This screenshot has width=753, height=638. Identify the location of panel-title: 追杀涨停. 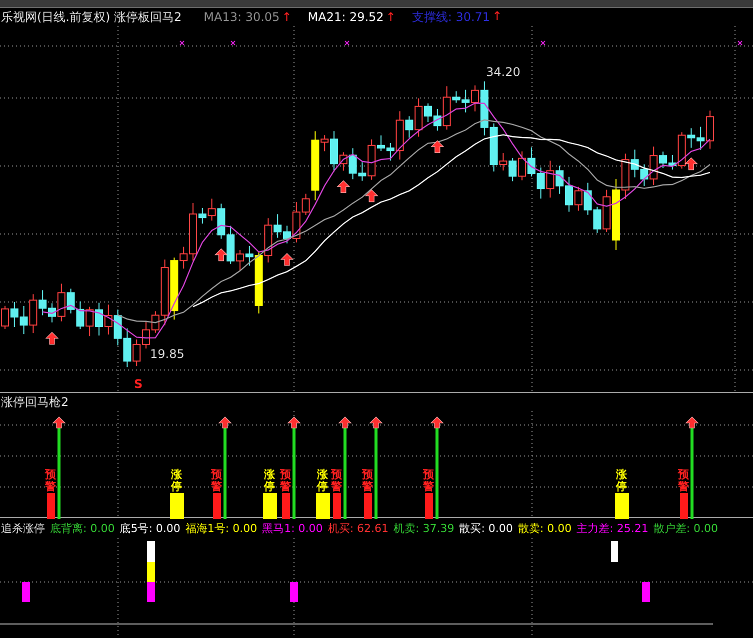
(23, 528).